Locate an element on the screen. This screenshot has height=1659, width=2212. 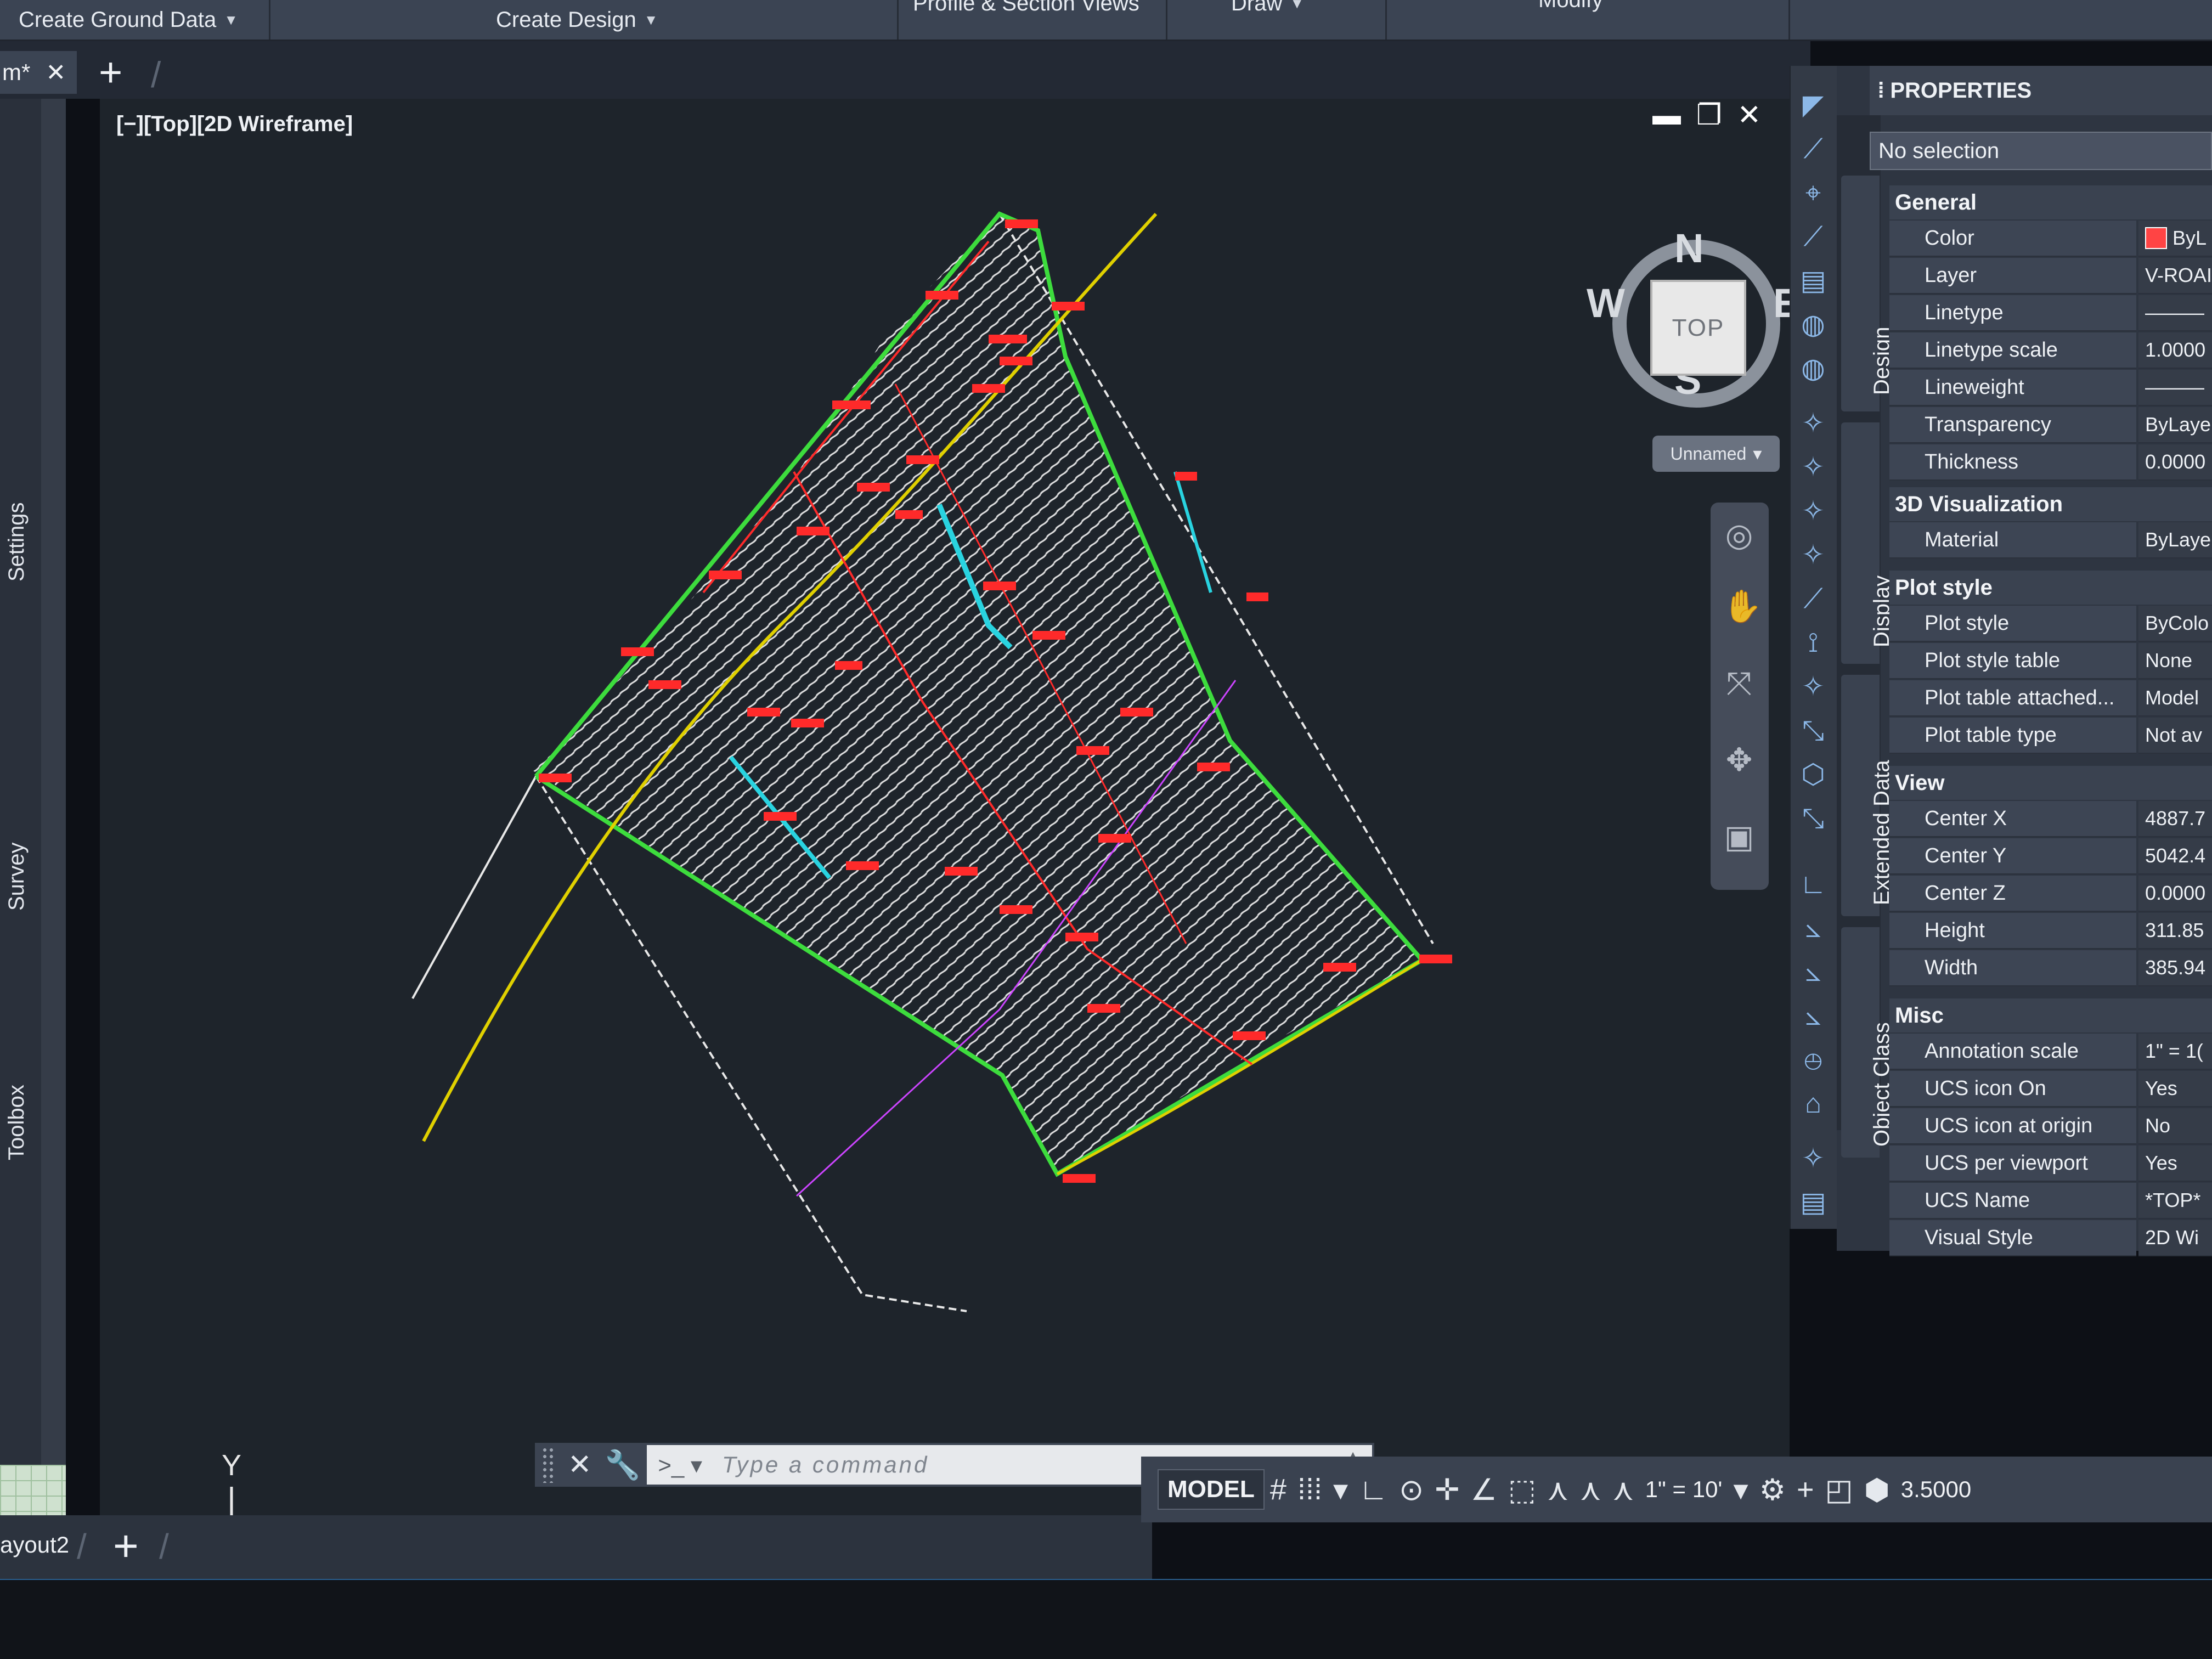
isolate-icon: ◰ is located at coordinates (1839, 1489).